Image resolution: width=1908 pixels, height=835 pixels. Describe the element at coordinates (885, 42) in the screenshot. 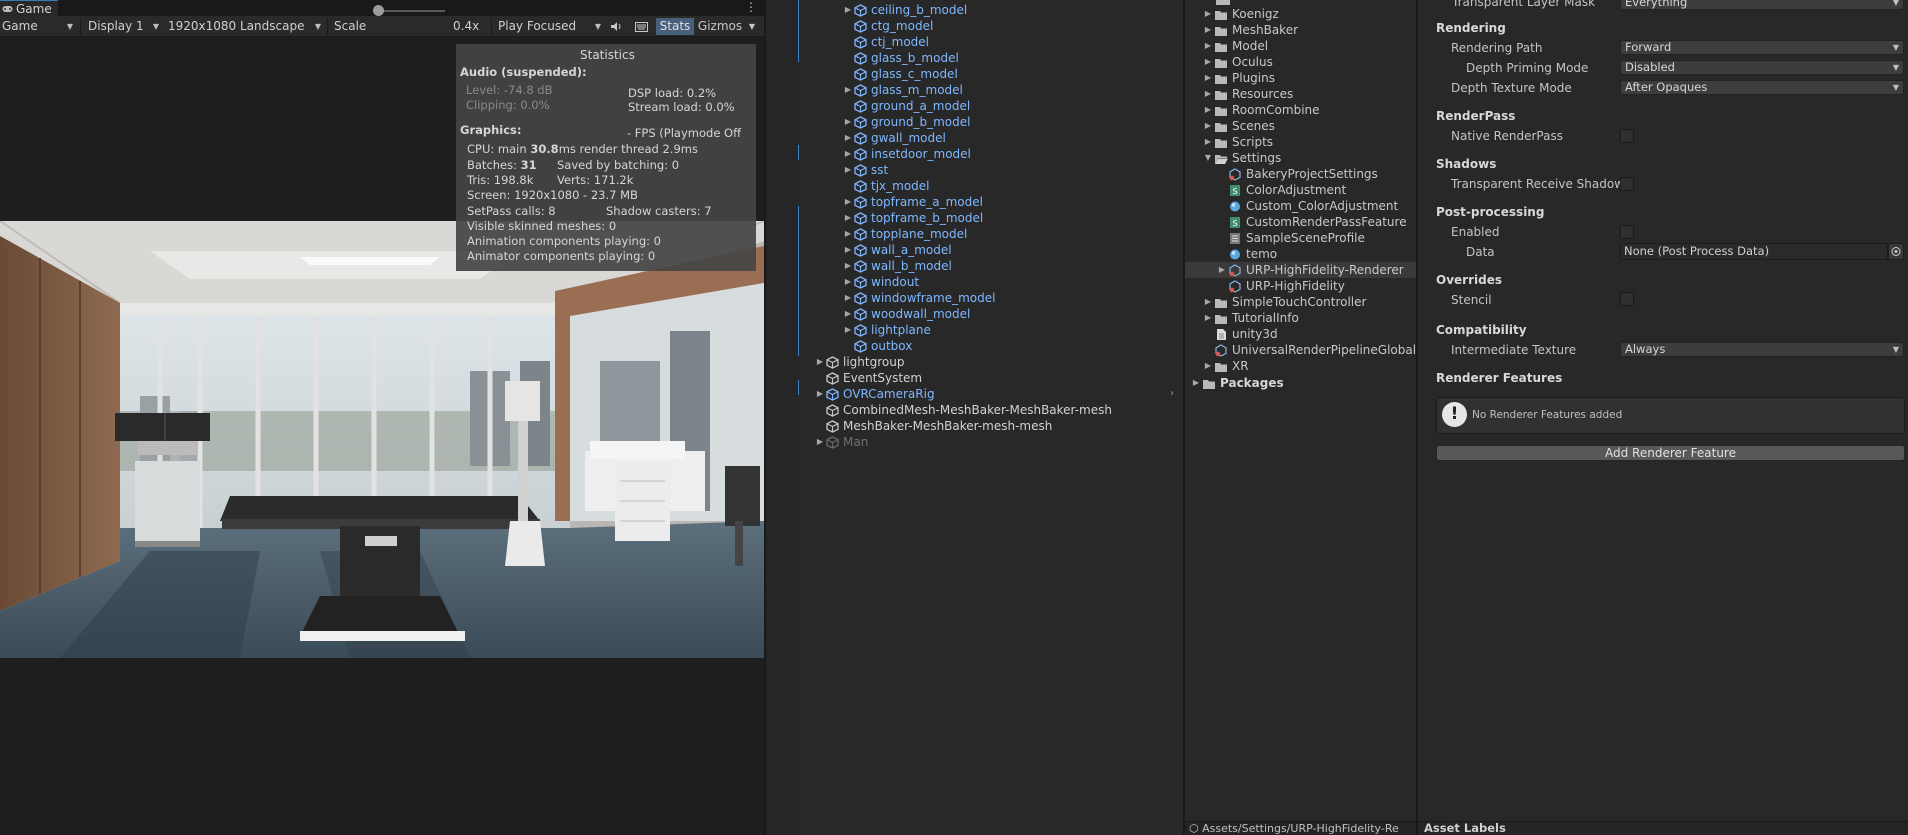

I see `hierarchy-item: ctj_model` at that location.